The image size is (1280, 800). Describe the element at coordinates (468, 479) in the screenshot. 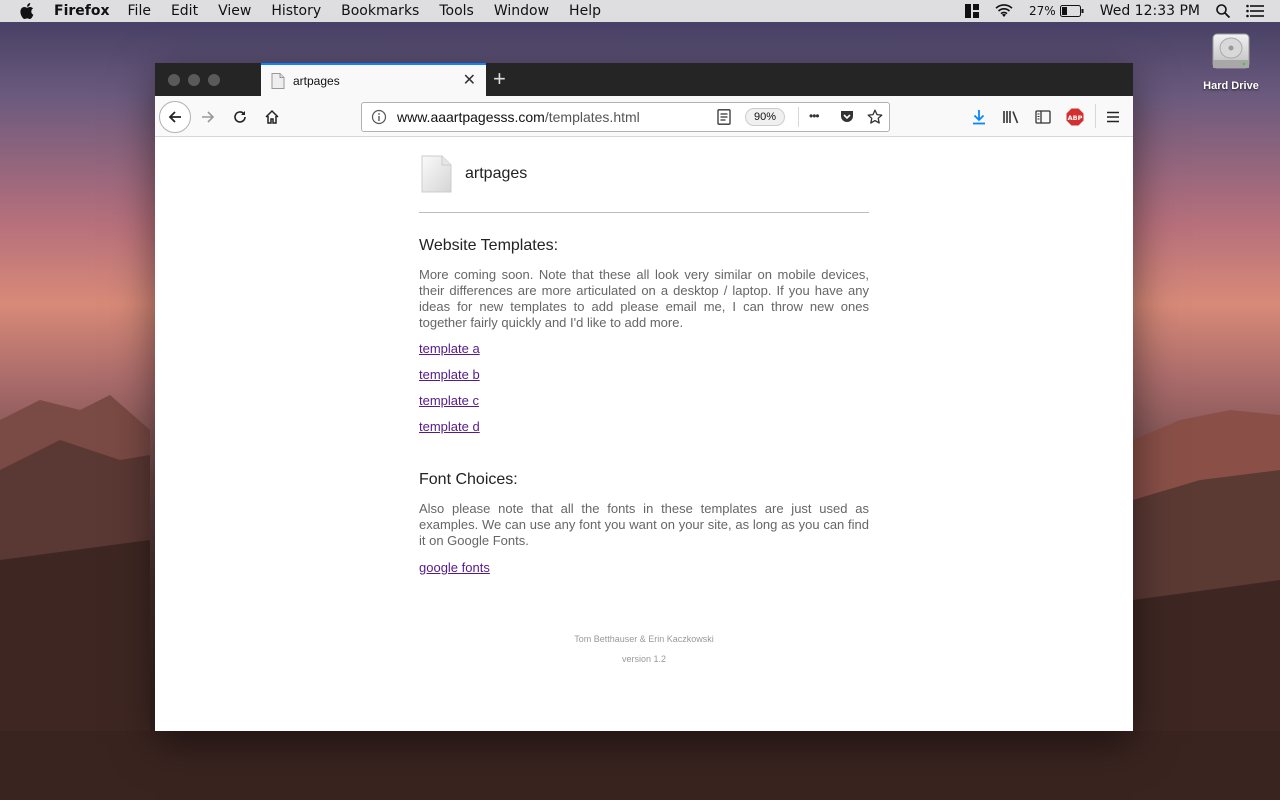

I see `fonts-heading: Font Choices:` at that location.